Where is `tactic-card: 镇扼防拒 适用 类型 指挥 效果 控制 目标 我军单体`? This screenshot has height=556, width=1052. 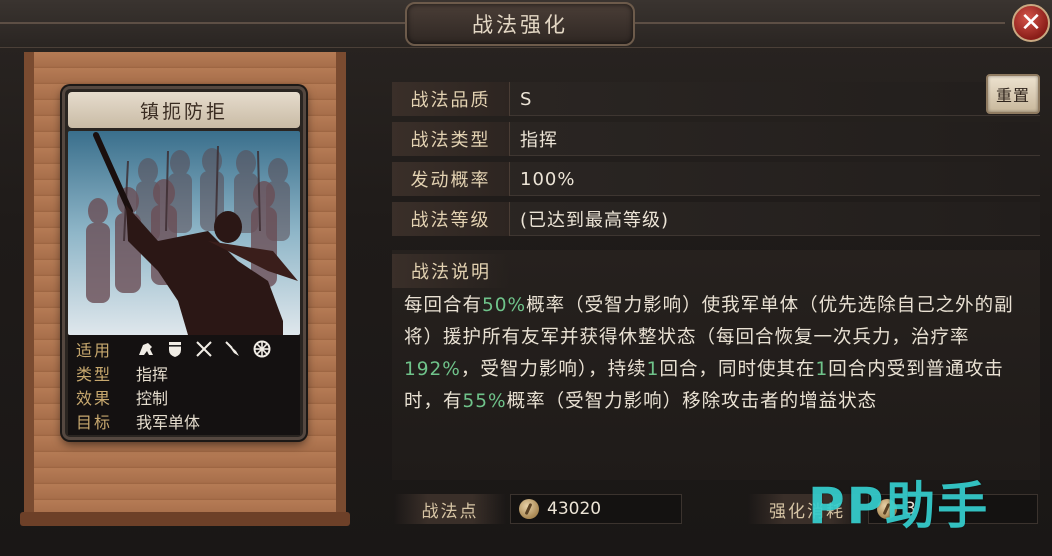 tactic-card: 镇扼防拒 适用 类型 指挥 效果 控制 目标 我军单体 is located at coordinates (184, 263).